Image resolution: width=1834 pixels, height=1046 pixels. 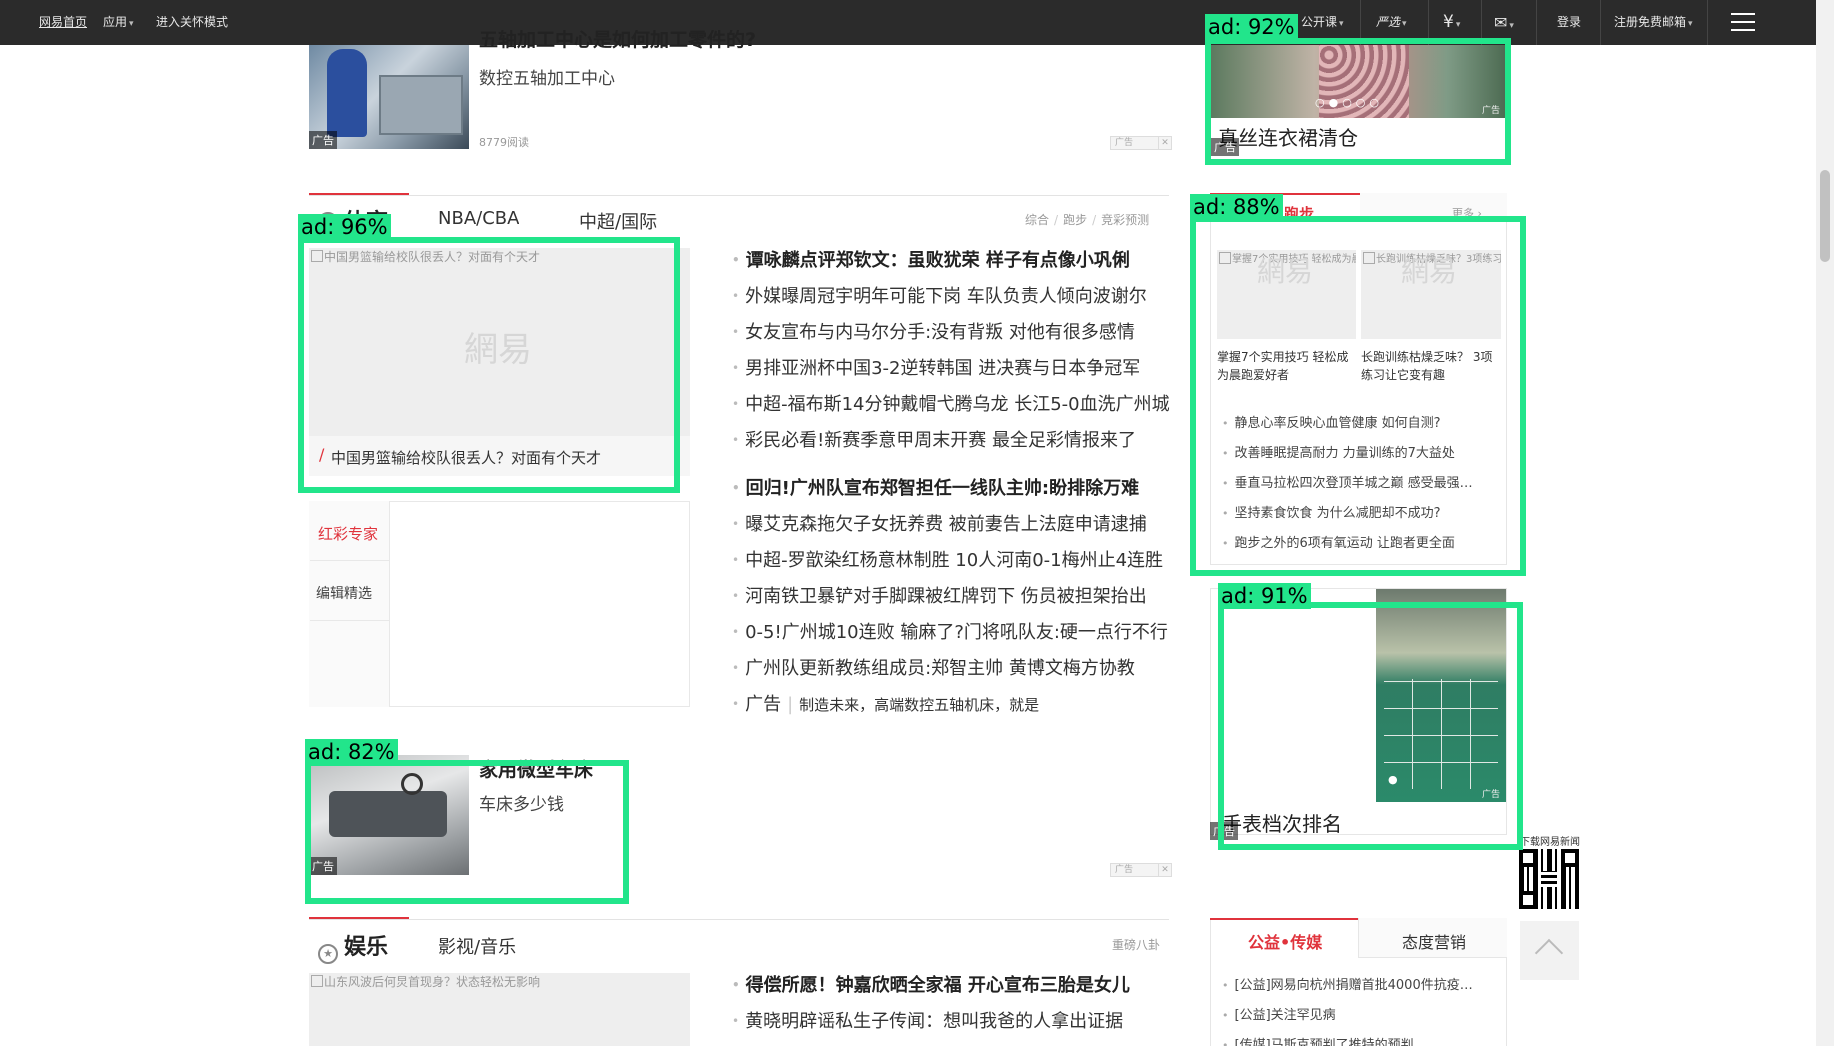 What do you see at coordinates (935, 487) in the screenshot?
I see `news-link: 回归!广州队宣布郑智担任一线队主帅:盼排除万难` at bounding box center [935, 487].